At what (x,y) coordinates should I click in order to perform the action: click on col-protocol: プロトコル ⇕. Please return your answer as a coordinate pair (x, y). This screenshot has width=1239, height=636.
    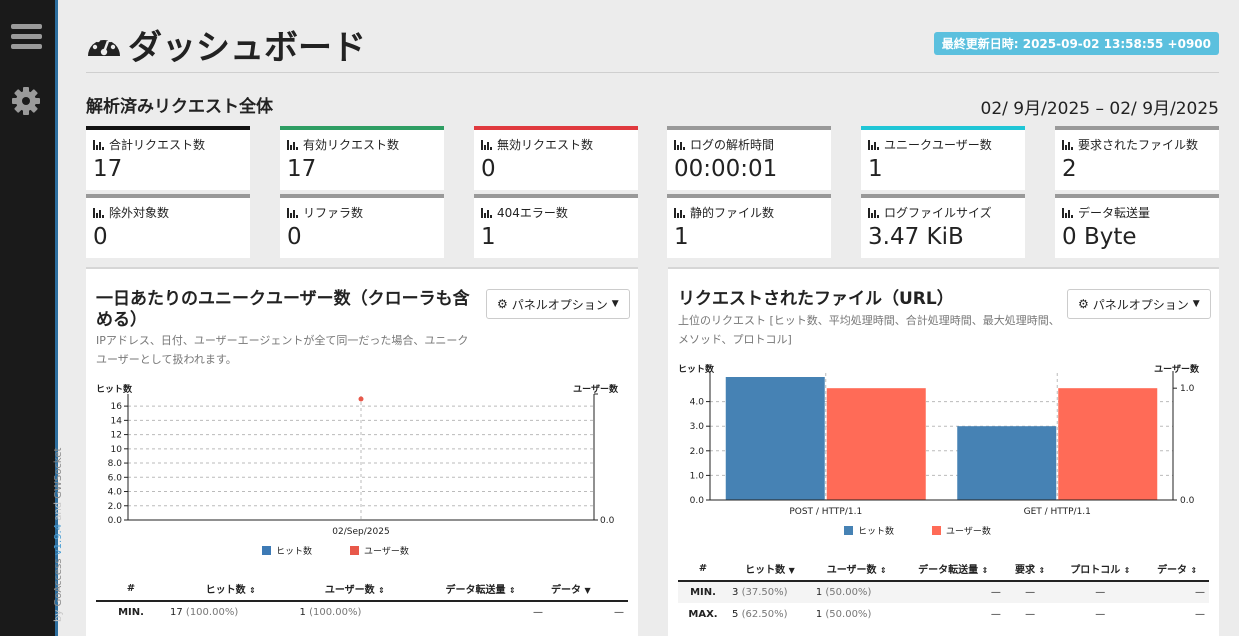
    Looking at the image, I should click on (1100, 569).